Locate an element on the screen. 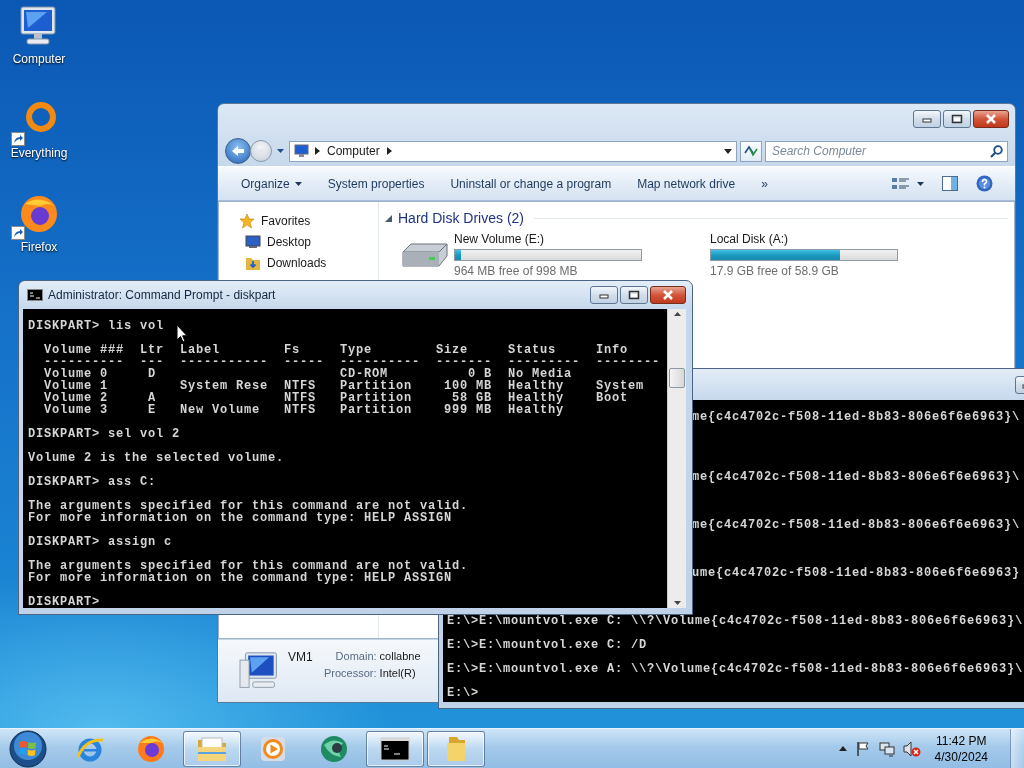 The image size is (1024, 768). console-line: DISKPART> assign c is located at coordinates (100, 542).